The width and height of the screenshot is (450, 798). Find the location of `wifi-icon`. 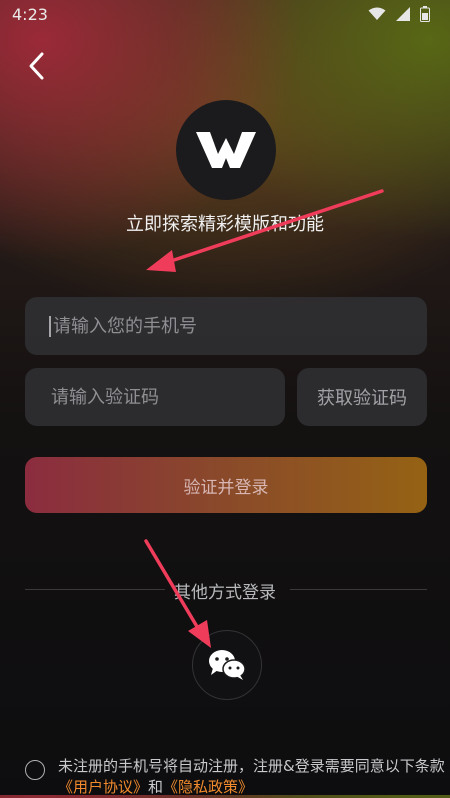

wifi-icon is located at coordinates (377, 13).